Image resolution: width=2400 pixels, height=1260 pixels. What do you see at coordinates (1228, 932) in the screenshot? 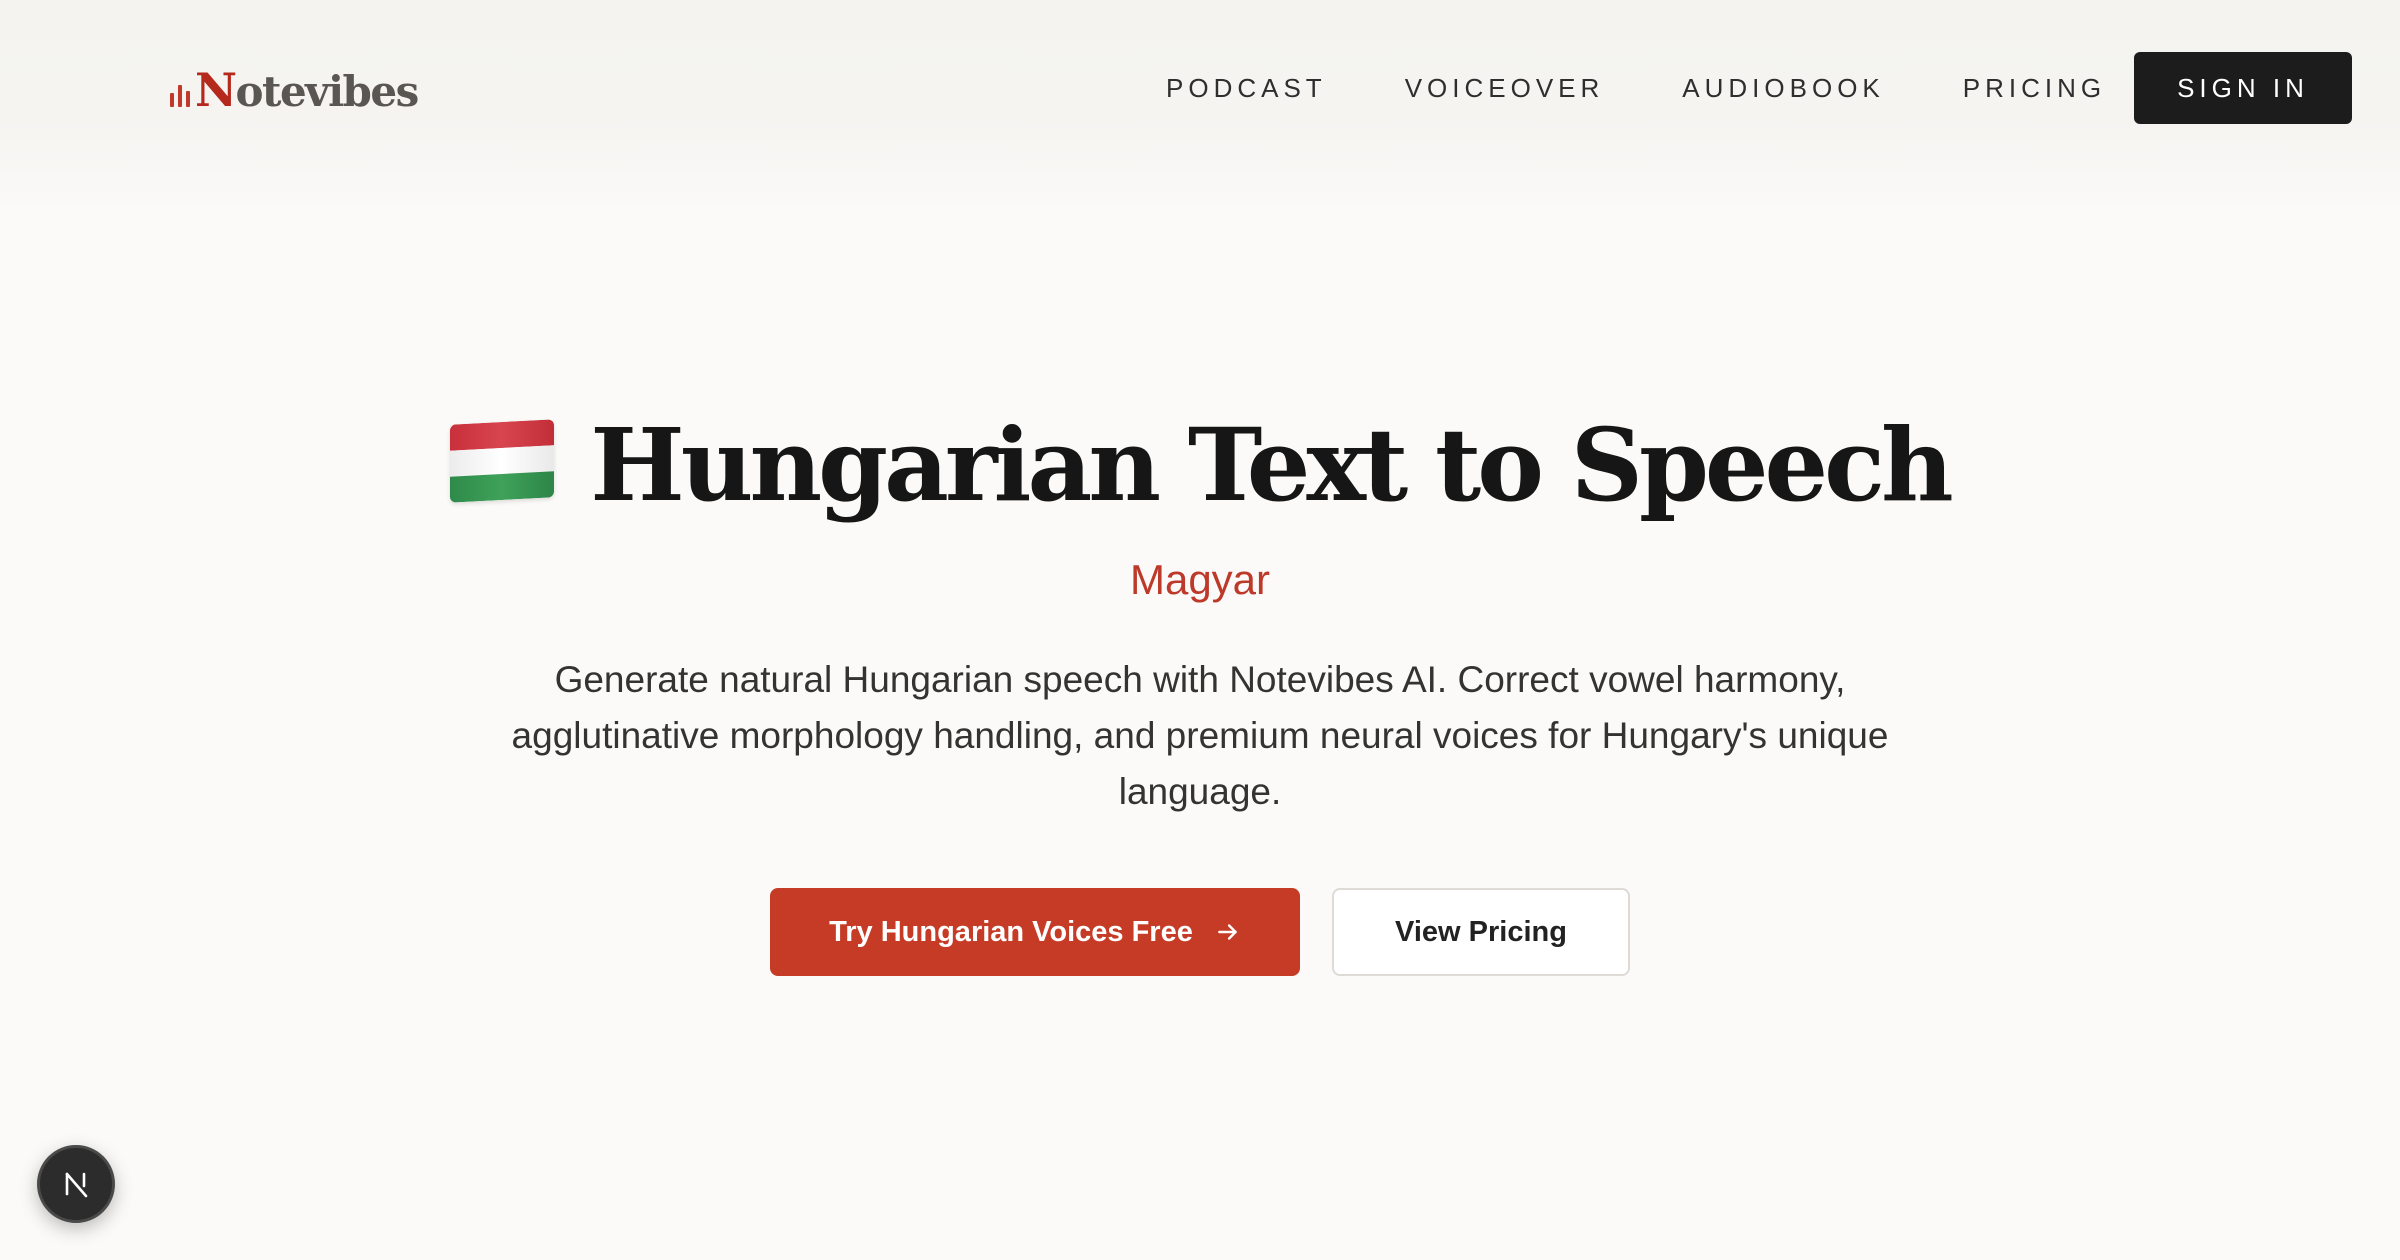
I see `arrow-right-icon` at bounding box center [1228, 932].